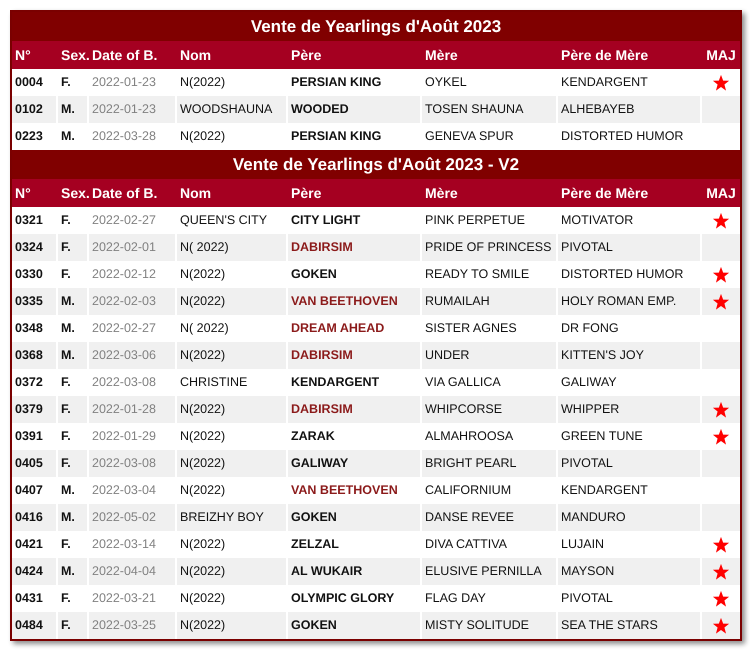 This screenshot has height=651, width=750. Describe the element at coordinates (490, 625) in the screenshot. I see `table-cell: MISTY SOLITUDE` at that location.